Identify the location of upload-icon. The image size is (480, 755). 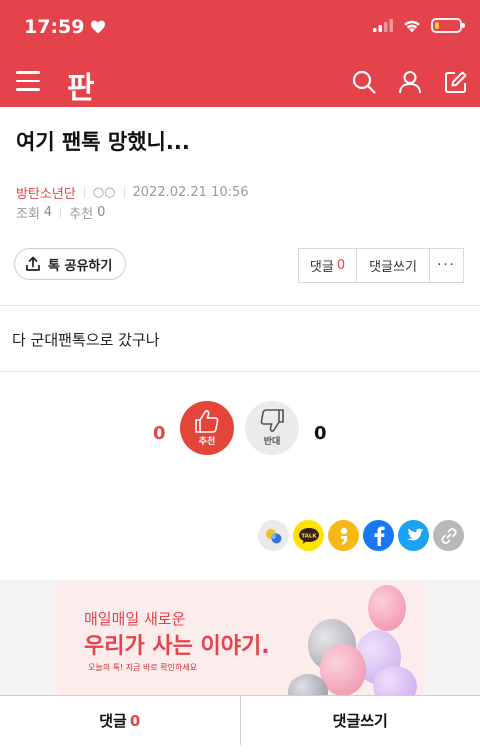
(33, 263).